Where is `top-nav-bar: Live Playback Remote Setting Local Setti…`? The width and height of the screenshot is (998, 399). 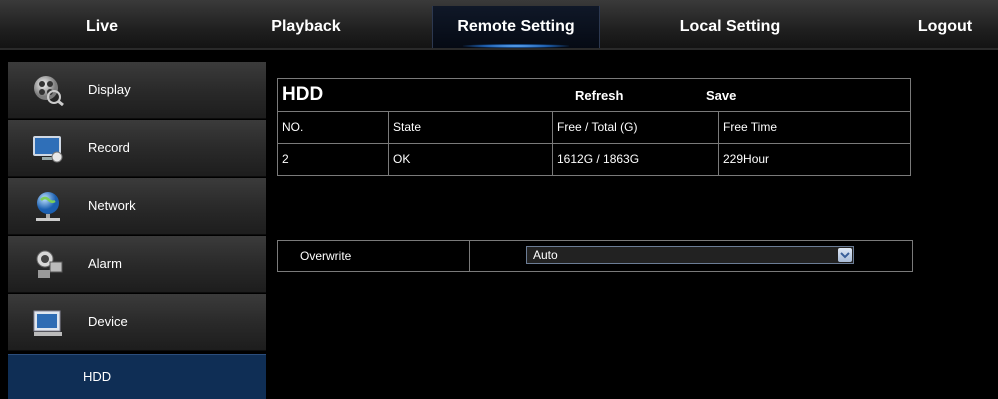
top-nav-bar: Live Playback Remote Setting Local Setti… is located at coordinates (499, 25).